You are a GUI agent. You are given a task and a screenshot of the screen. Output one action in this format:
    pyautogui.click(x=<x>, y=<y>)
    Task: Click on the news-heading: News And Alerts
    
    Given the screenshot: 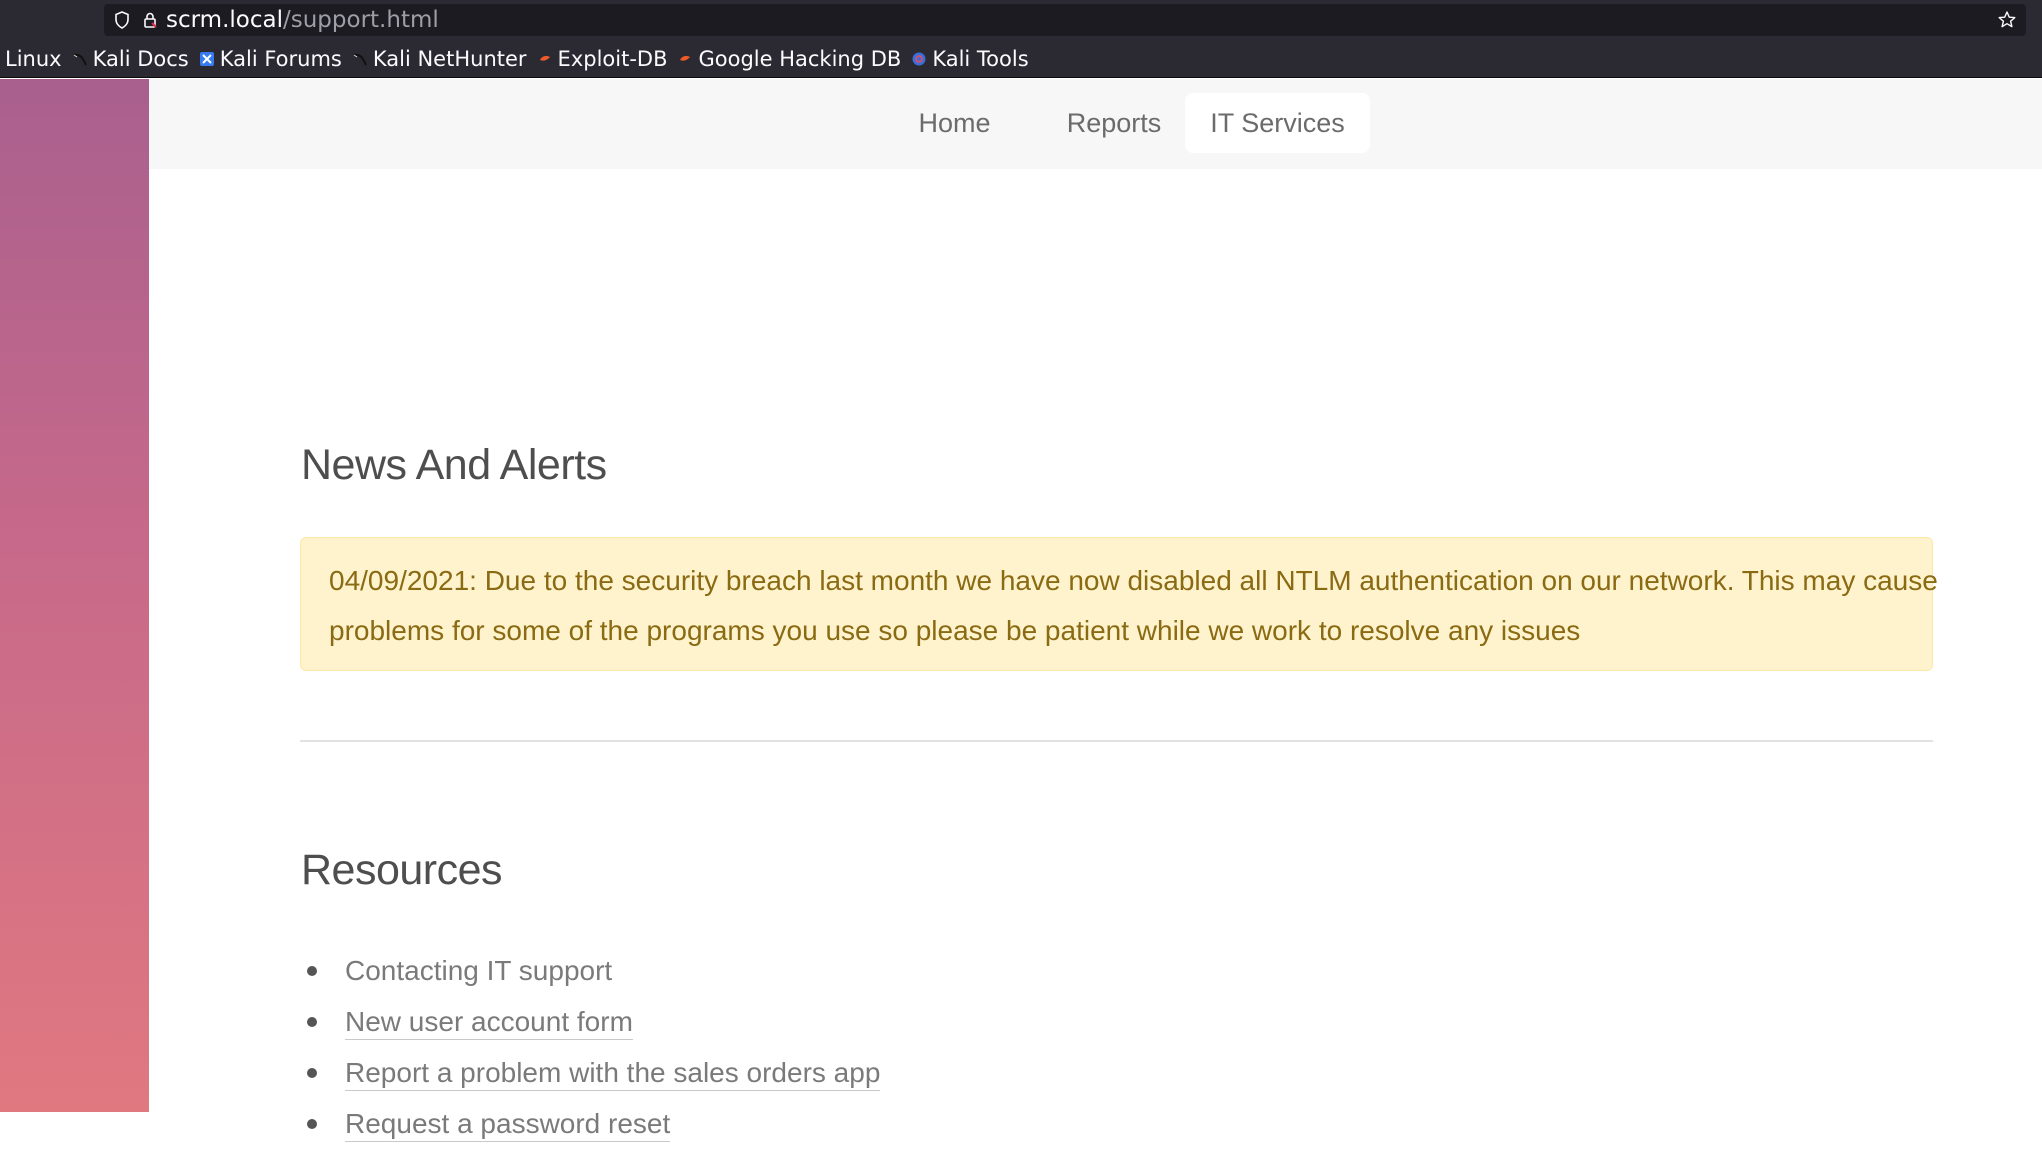 What is the action you would take?
    pyautogui.click(x=454, y=465)
    